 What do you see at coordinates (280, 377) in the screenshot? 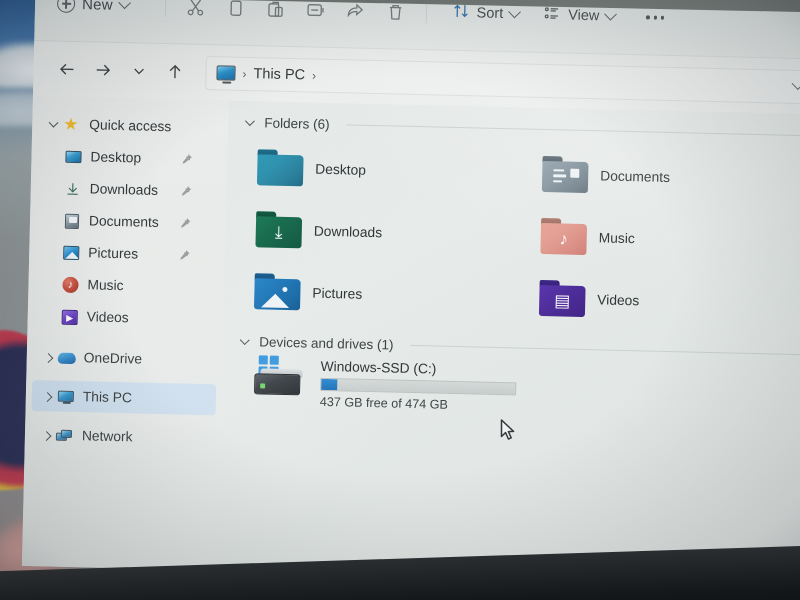
I see `windows-drive-icon` at bounding box center [280, 377].